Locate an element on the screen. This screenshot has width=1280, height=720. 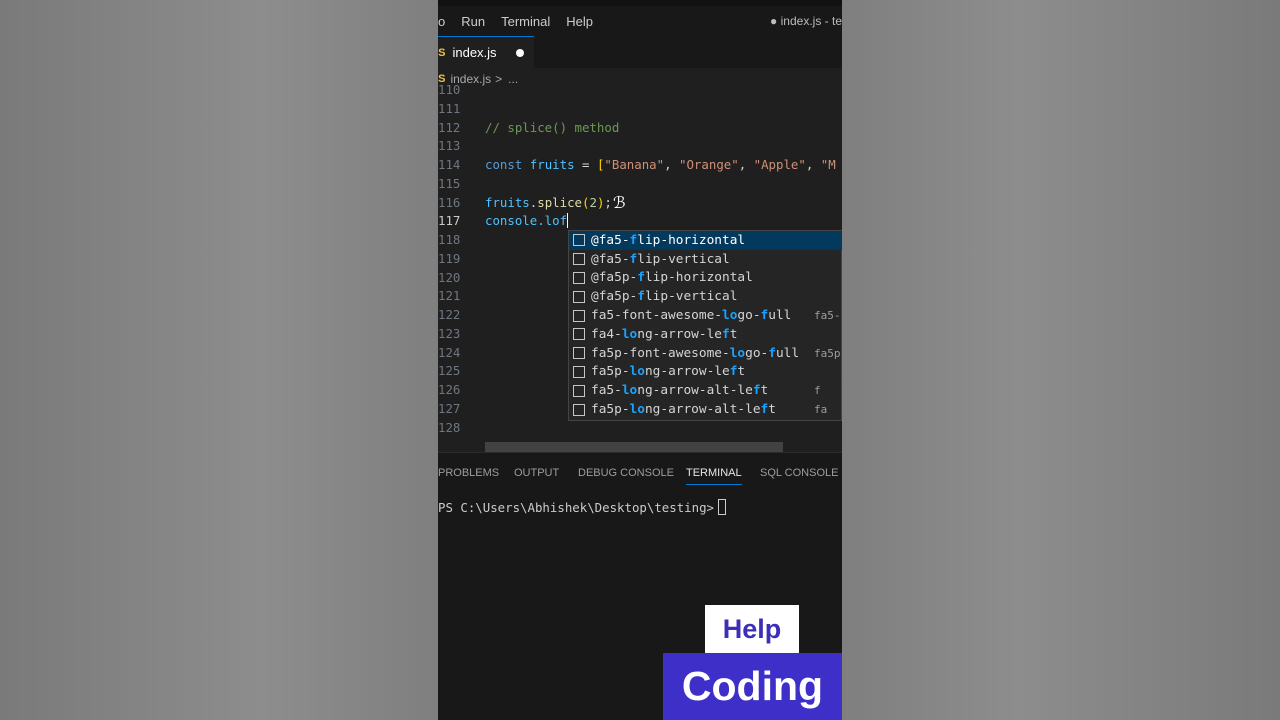
suggestion-item: @fa5p-flip-vertical is located at coordinates (705, 296).